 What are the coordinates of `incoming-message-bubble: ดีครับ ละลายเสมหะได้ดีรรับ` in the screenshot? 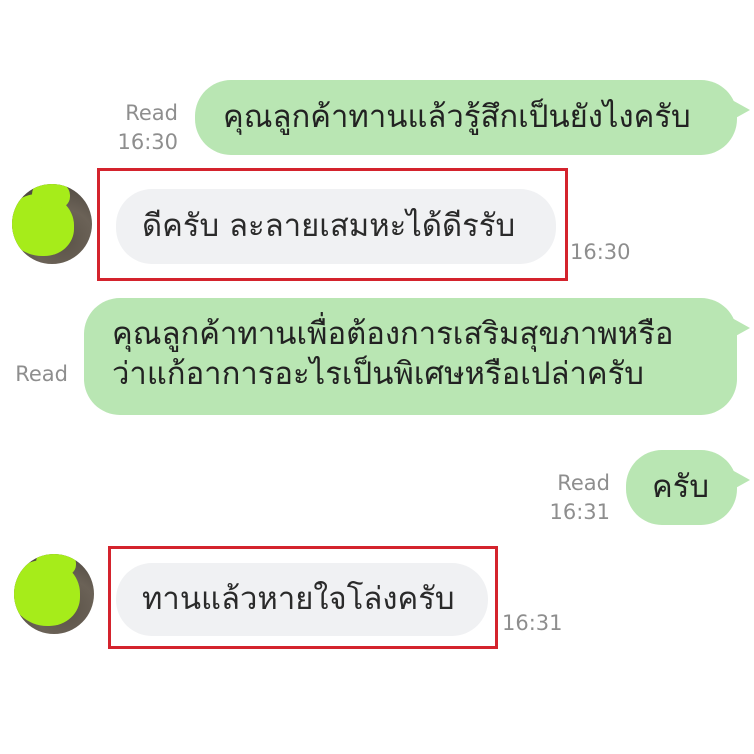 It's located at (336, 226).